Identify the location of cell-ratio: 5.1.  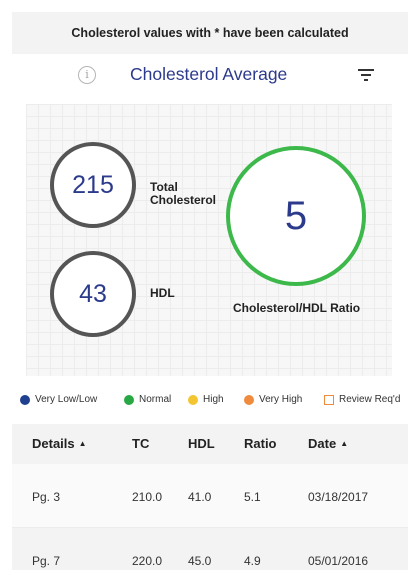
(252, 497).